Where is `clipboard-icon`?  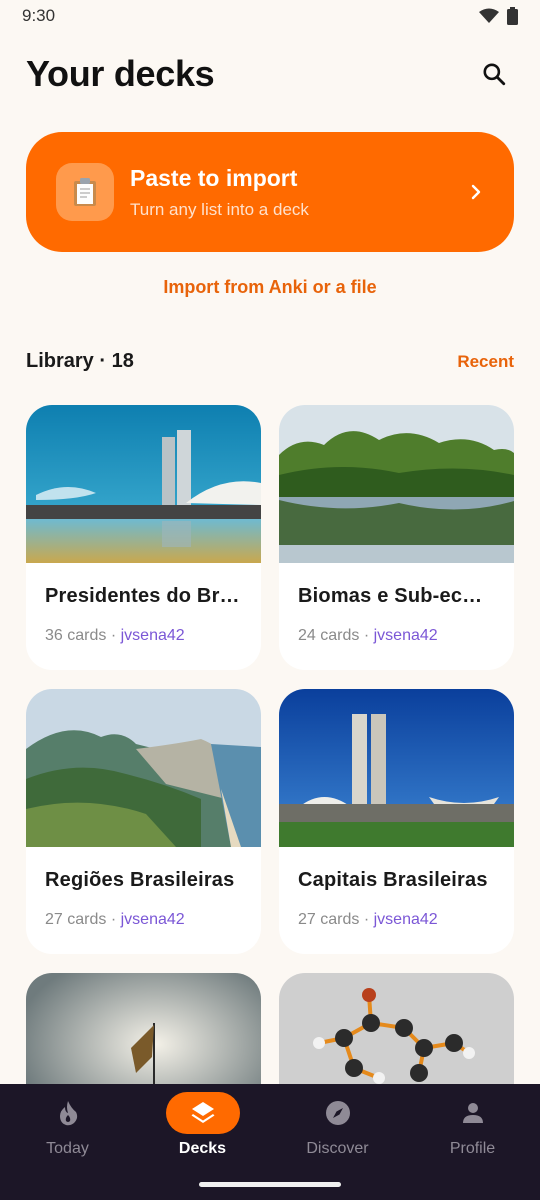
clipboard-icon is located at coordinates (85, 192).